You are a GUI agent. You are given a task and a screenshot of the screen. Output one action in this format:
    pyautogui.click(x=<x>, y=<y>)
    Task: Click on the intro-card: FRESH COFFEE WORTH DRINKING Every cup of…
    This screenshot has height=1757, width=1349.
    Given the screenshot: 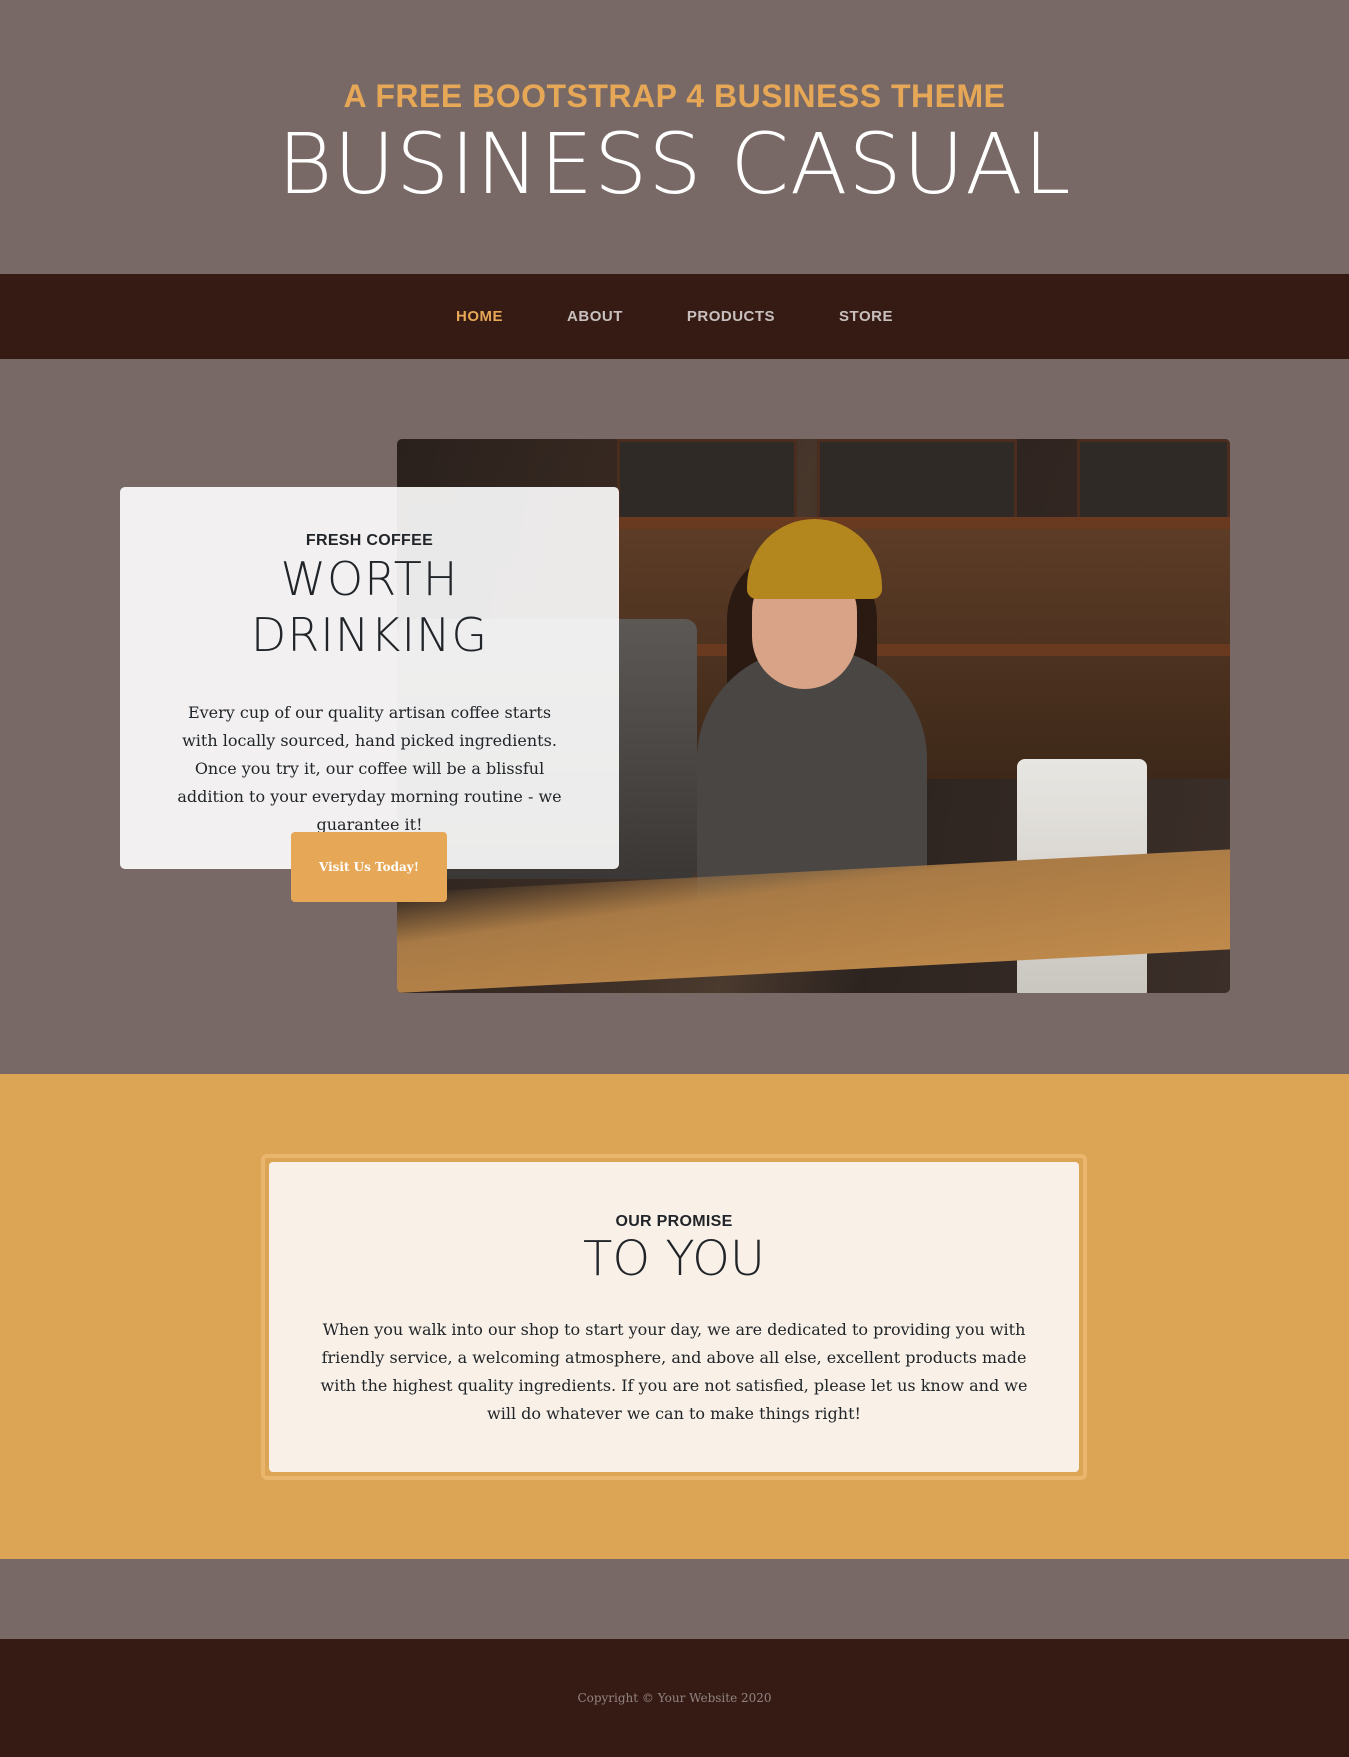 What is the action you would take?
    pyautogui.click(x=369, y=678)
    